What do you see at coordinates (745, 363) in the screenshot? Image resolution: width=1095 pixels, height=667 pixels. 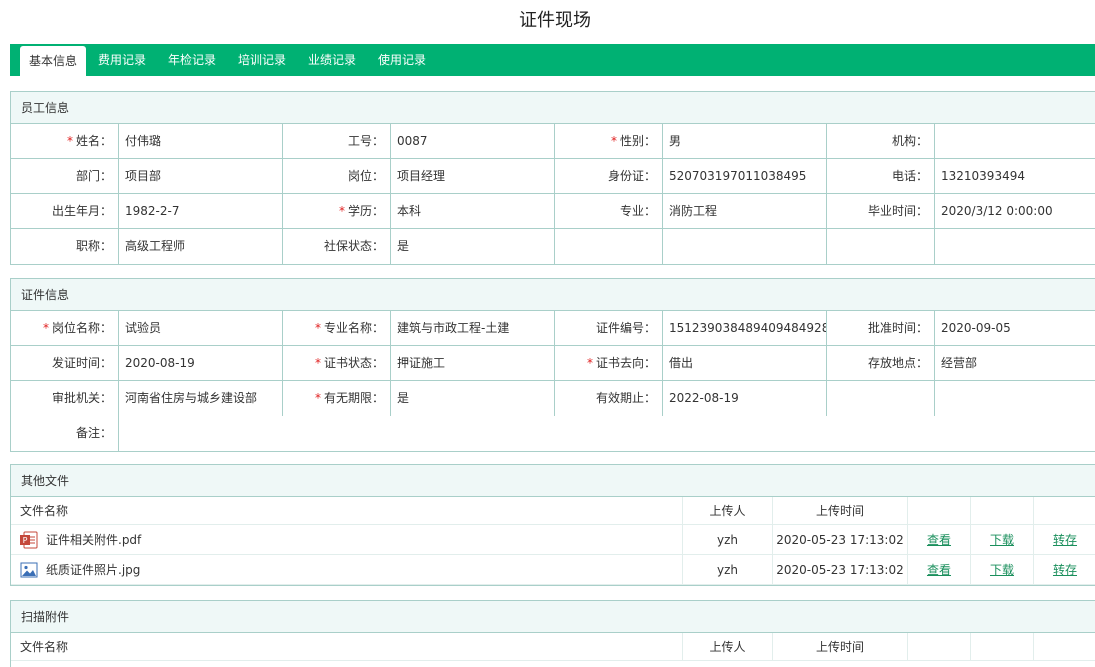 I see `field-value: 借出` at bounding box center [745, 363].